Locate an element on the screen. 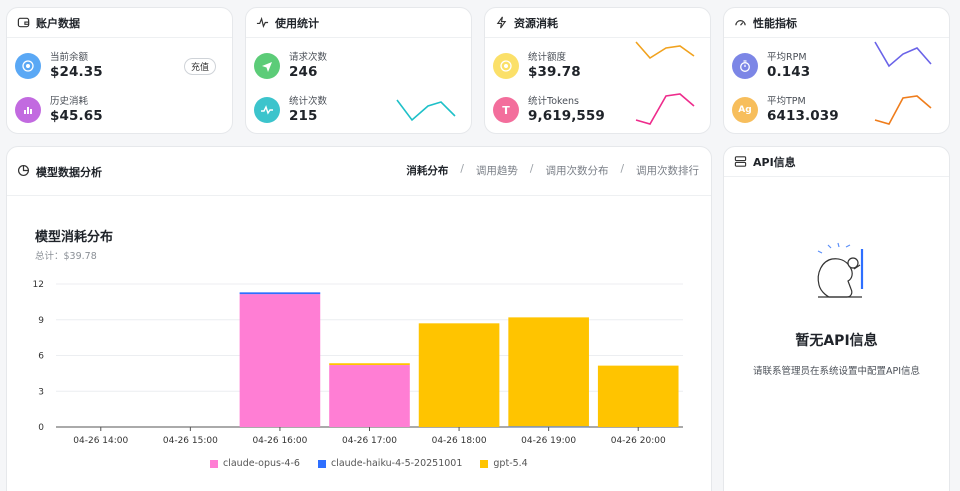  text-icon: T is located at coordinates (506, 110).